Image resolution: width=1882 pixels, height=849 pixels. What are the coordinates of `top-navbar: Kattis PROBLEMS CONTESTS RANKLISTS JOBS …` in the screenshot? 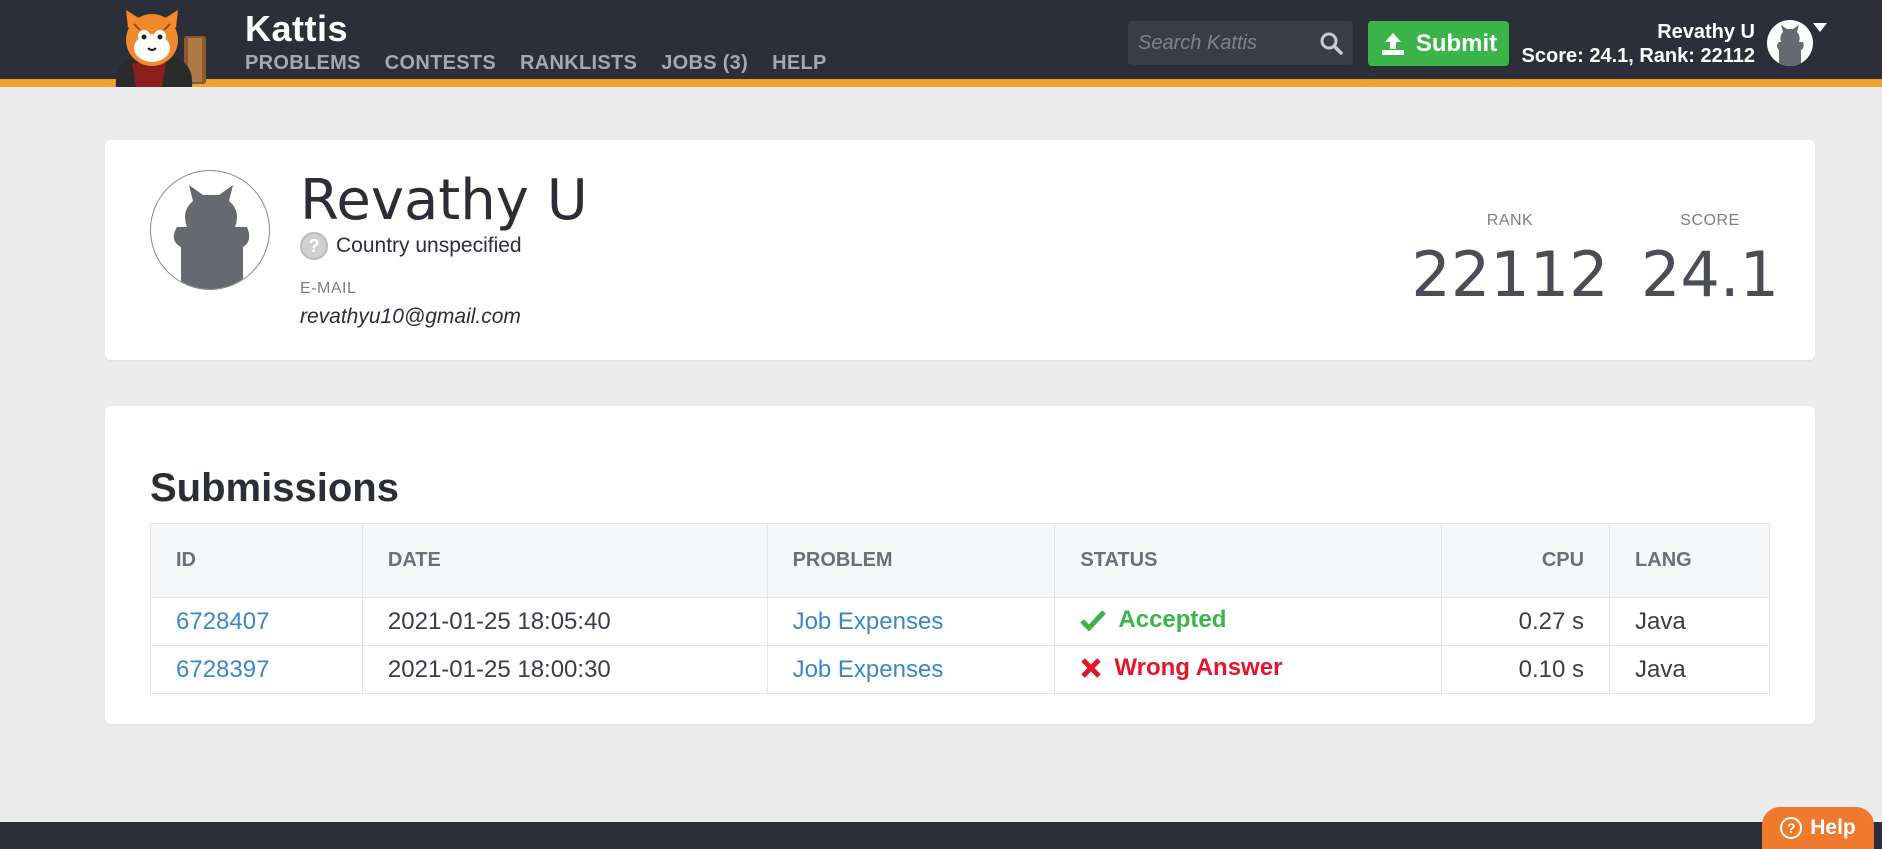 It's located at (941, 43).